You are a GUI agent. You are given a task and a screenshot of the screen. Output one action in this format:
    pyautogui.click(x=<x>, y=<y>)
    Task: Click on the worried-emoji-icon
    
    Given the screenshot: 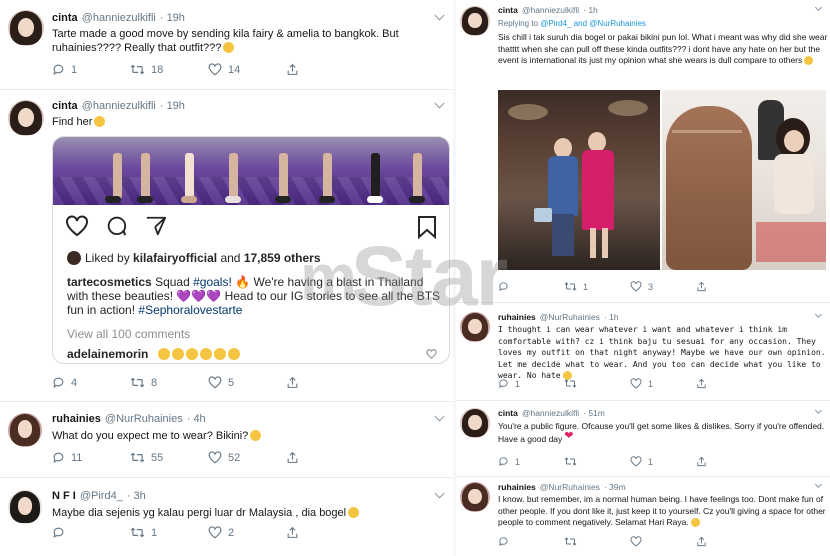 What is the action you would take?
    pyautogui.click(x=256, y=435)
    